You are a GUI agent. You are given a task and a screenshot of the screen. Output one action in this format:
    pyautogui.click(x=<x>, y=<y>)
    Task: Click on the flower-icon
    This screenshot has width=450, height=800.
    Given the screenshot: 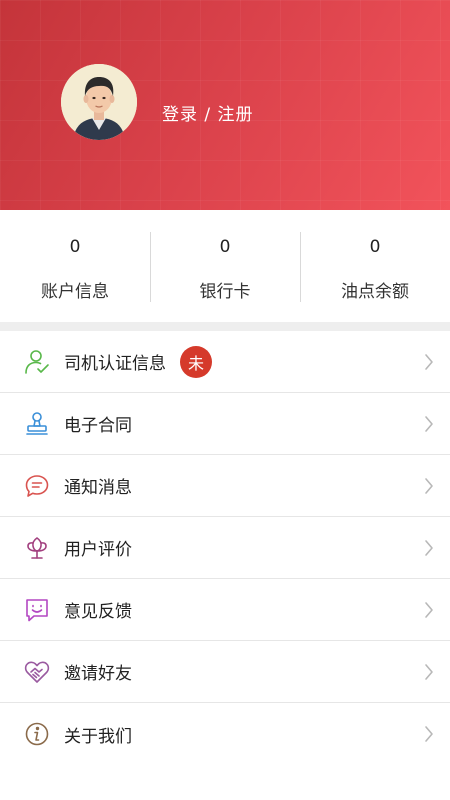 What is the action you would take?
    pyautogui.click(x=37, y=548)
    